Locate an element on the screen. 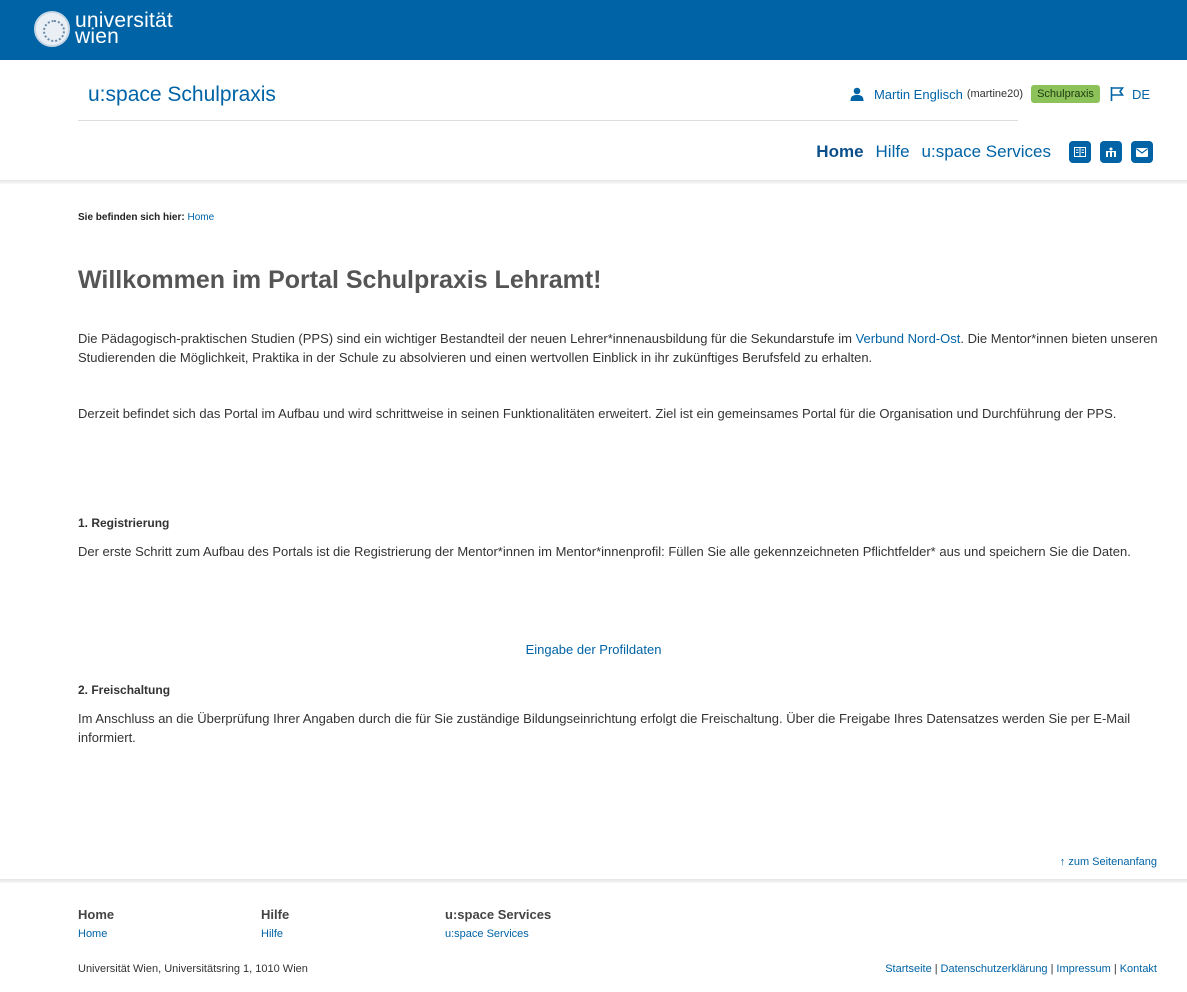  user-name-link: Martin Englisch is located at coordinates (918, 94).